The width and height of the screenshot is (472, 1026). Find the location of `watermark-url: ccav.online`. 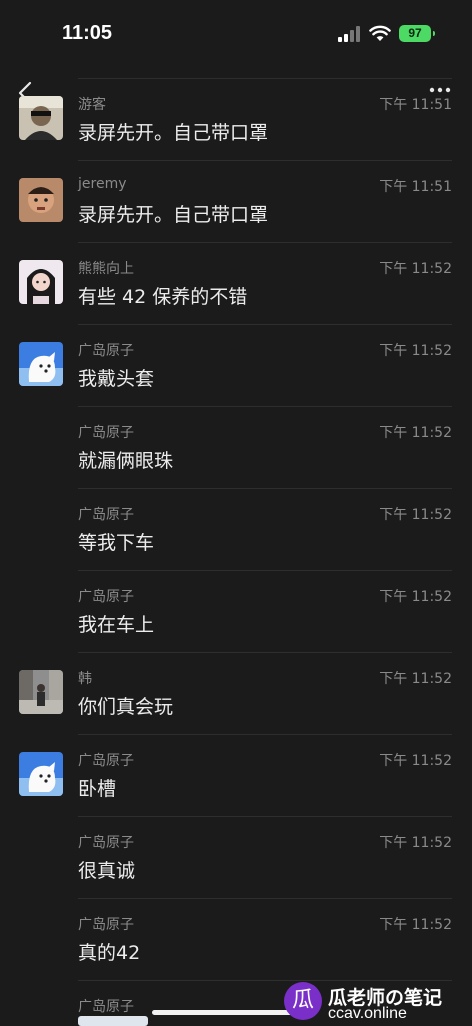

watermark-url: ccav.online is located at coordinates (367, 1013).